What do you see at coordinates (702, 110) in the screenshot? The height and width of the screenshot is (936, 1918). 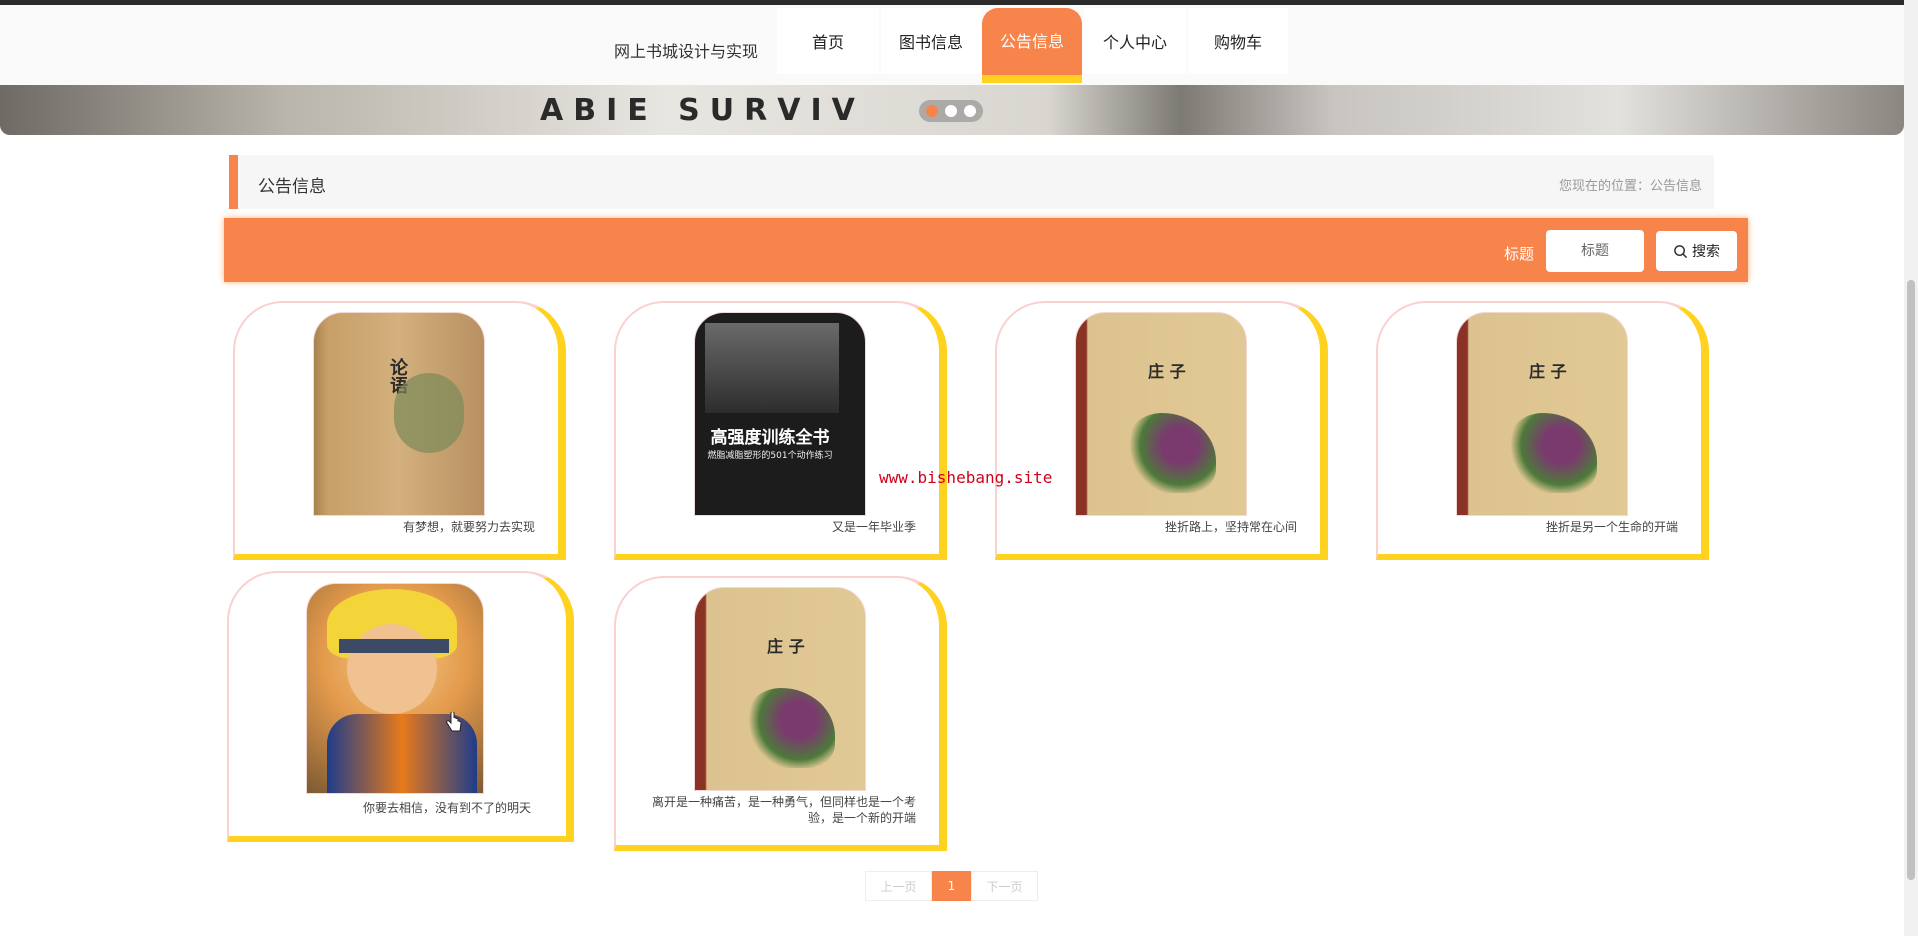 I see `banner-image-text: ABIE SURVIV` at bounding box center [702, 110].